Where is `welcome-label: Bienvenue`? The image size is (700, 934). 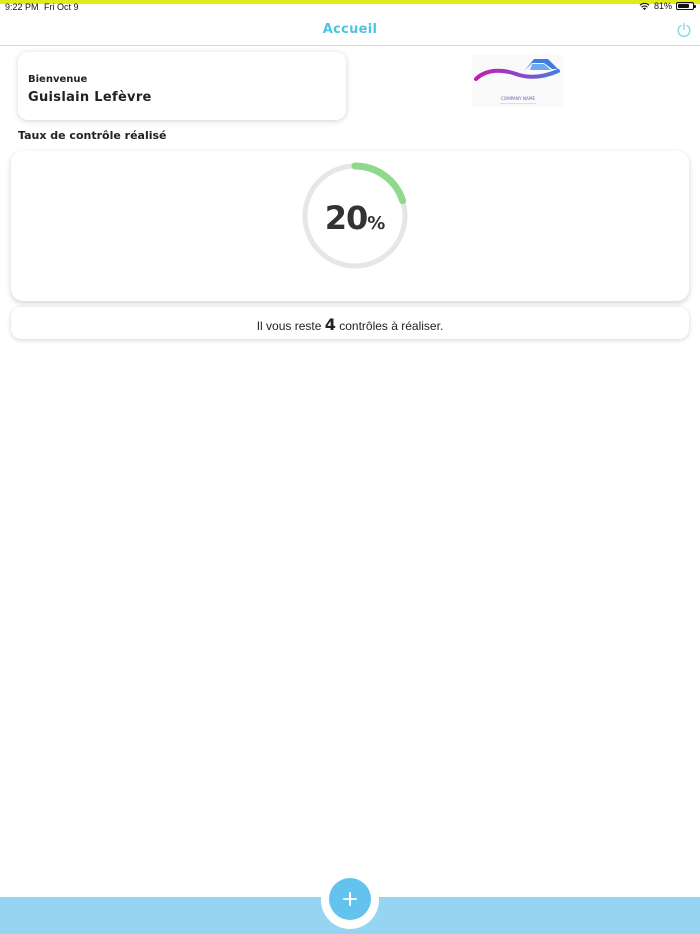
welcome-label: Bienvenue is located at coordinates (58, 79).